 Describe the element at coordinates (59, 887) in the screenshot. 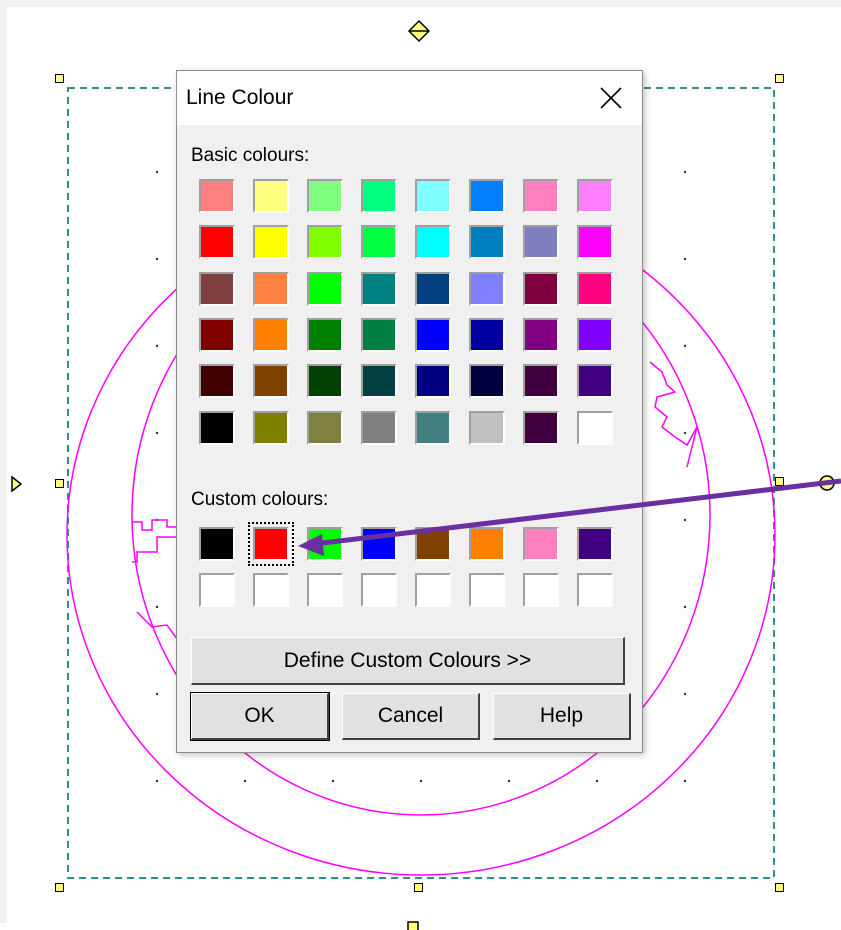

I see `resize-handle-bottom-left` at that location.